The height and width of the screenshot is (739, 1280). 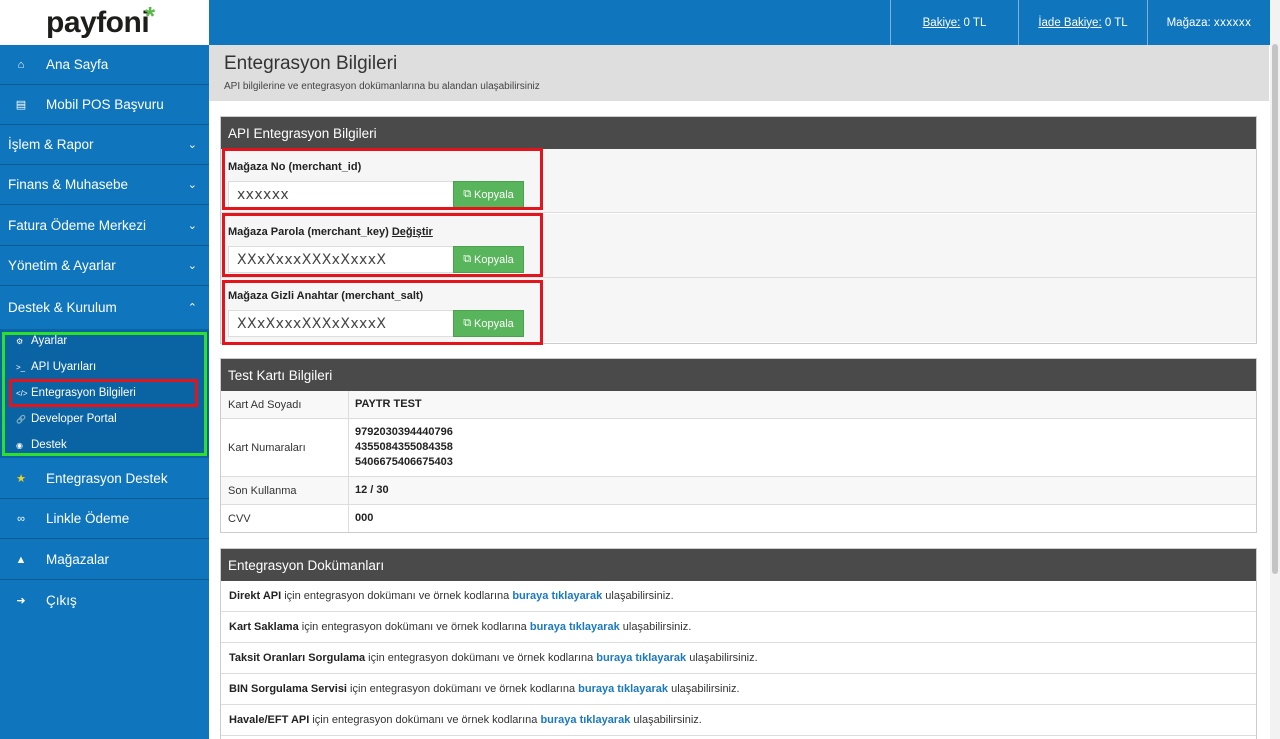 I want to click on sidebar-item-label: Mobil POS Başvuru, so click(x=105, y=104).